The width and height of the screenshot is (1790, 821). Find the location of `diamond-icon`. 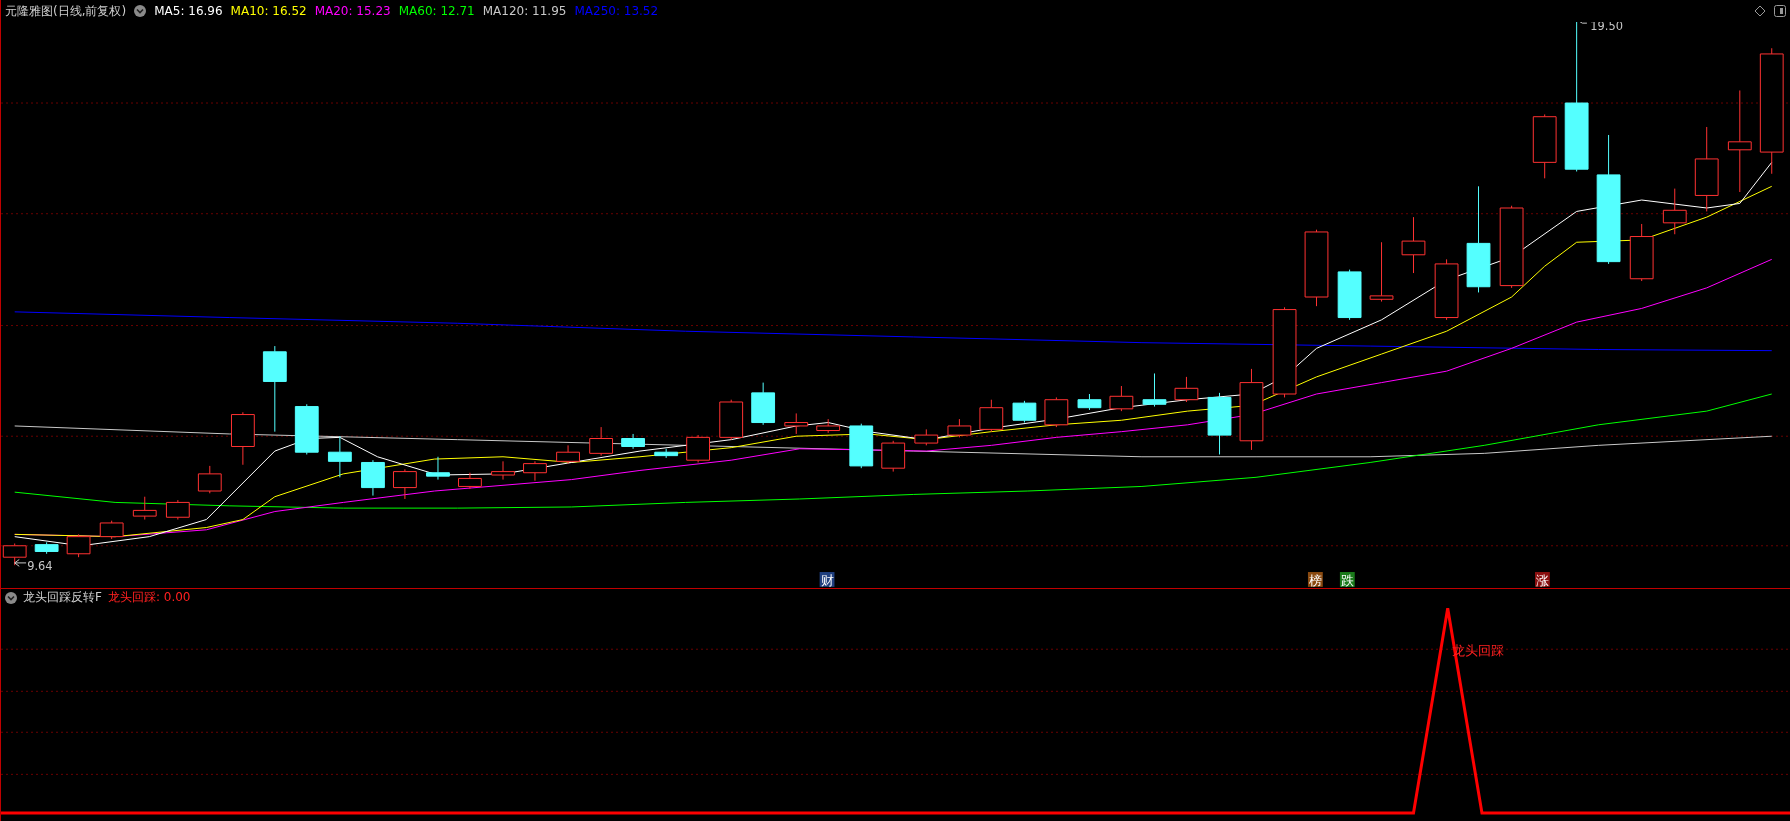

diamond-icon is located at coordinates (1760, 11).